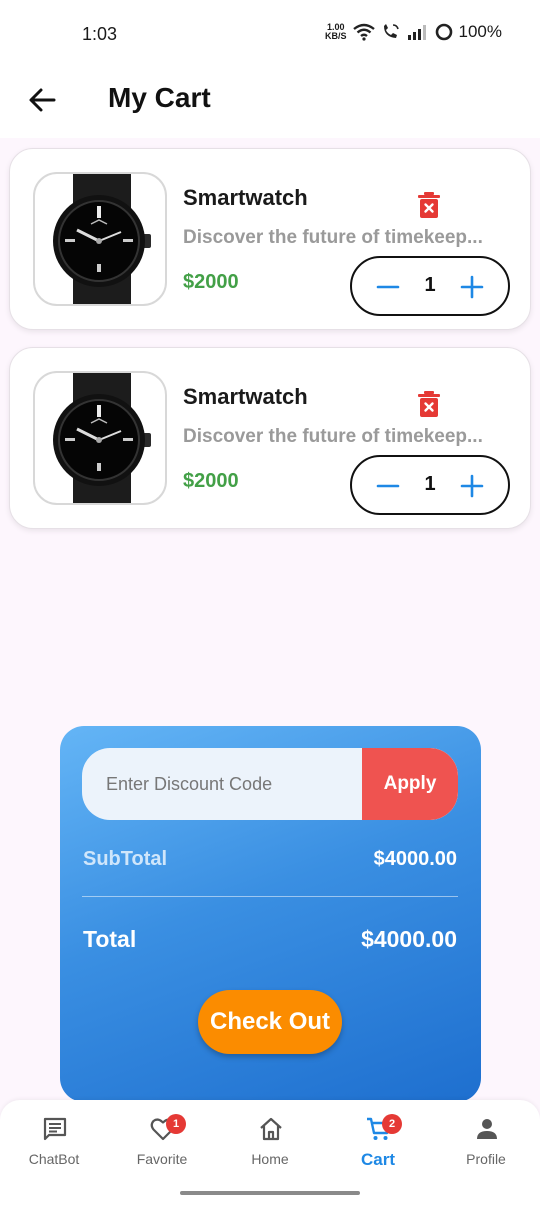 Image resolution: width=540 pixels, height=1206 pixels. What do you see at coordinates (100, 34) in the screenshot?
I see `status-time: 1:03` at bounding box center [100, 34].